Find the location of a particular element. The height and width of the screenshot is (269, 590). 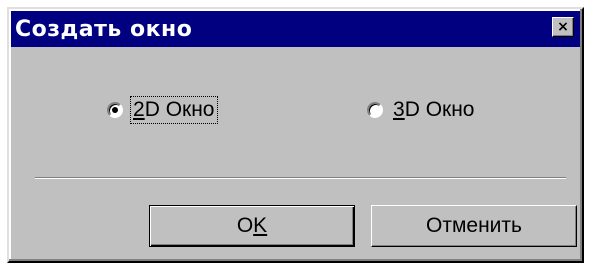

ok-button: OK is located at coordinates (252, 226).